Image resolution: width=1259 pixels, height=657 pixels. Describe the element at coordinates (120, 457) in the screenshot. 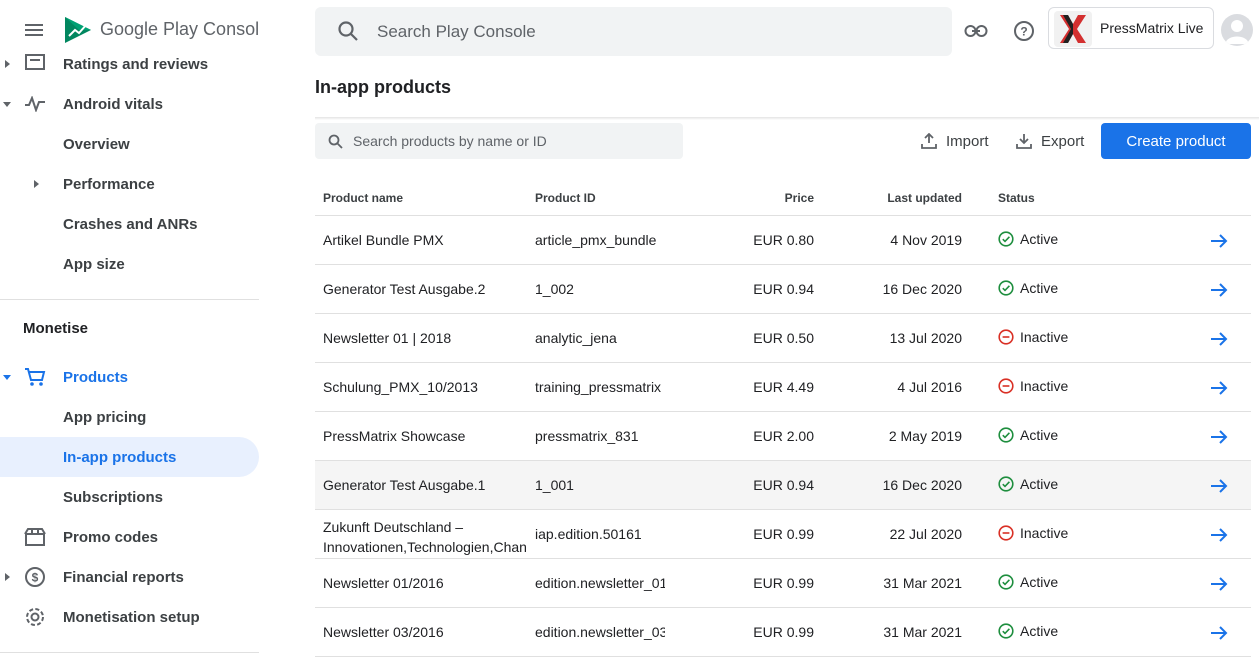

I see `sidebar-item-label: In-app products` at that location.